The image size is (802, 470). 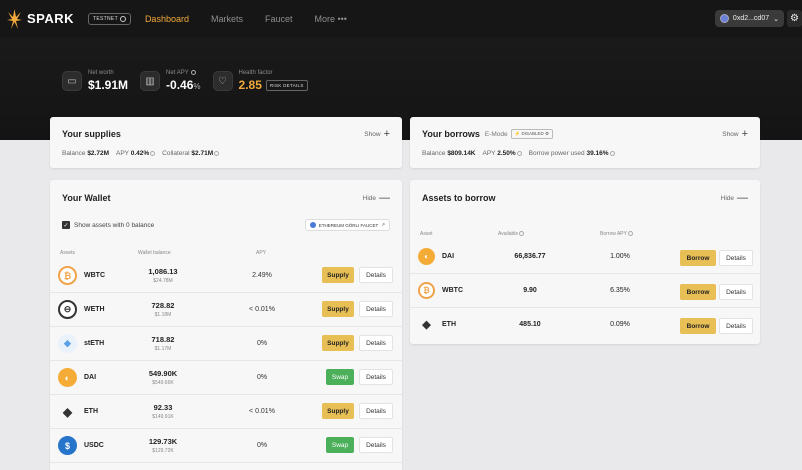 I want to click on nav-more: More •••, so click(x=331, y=19).